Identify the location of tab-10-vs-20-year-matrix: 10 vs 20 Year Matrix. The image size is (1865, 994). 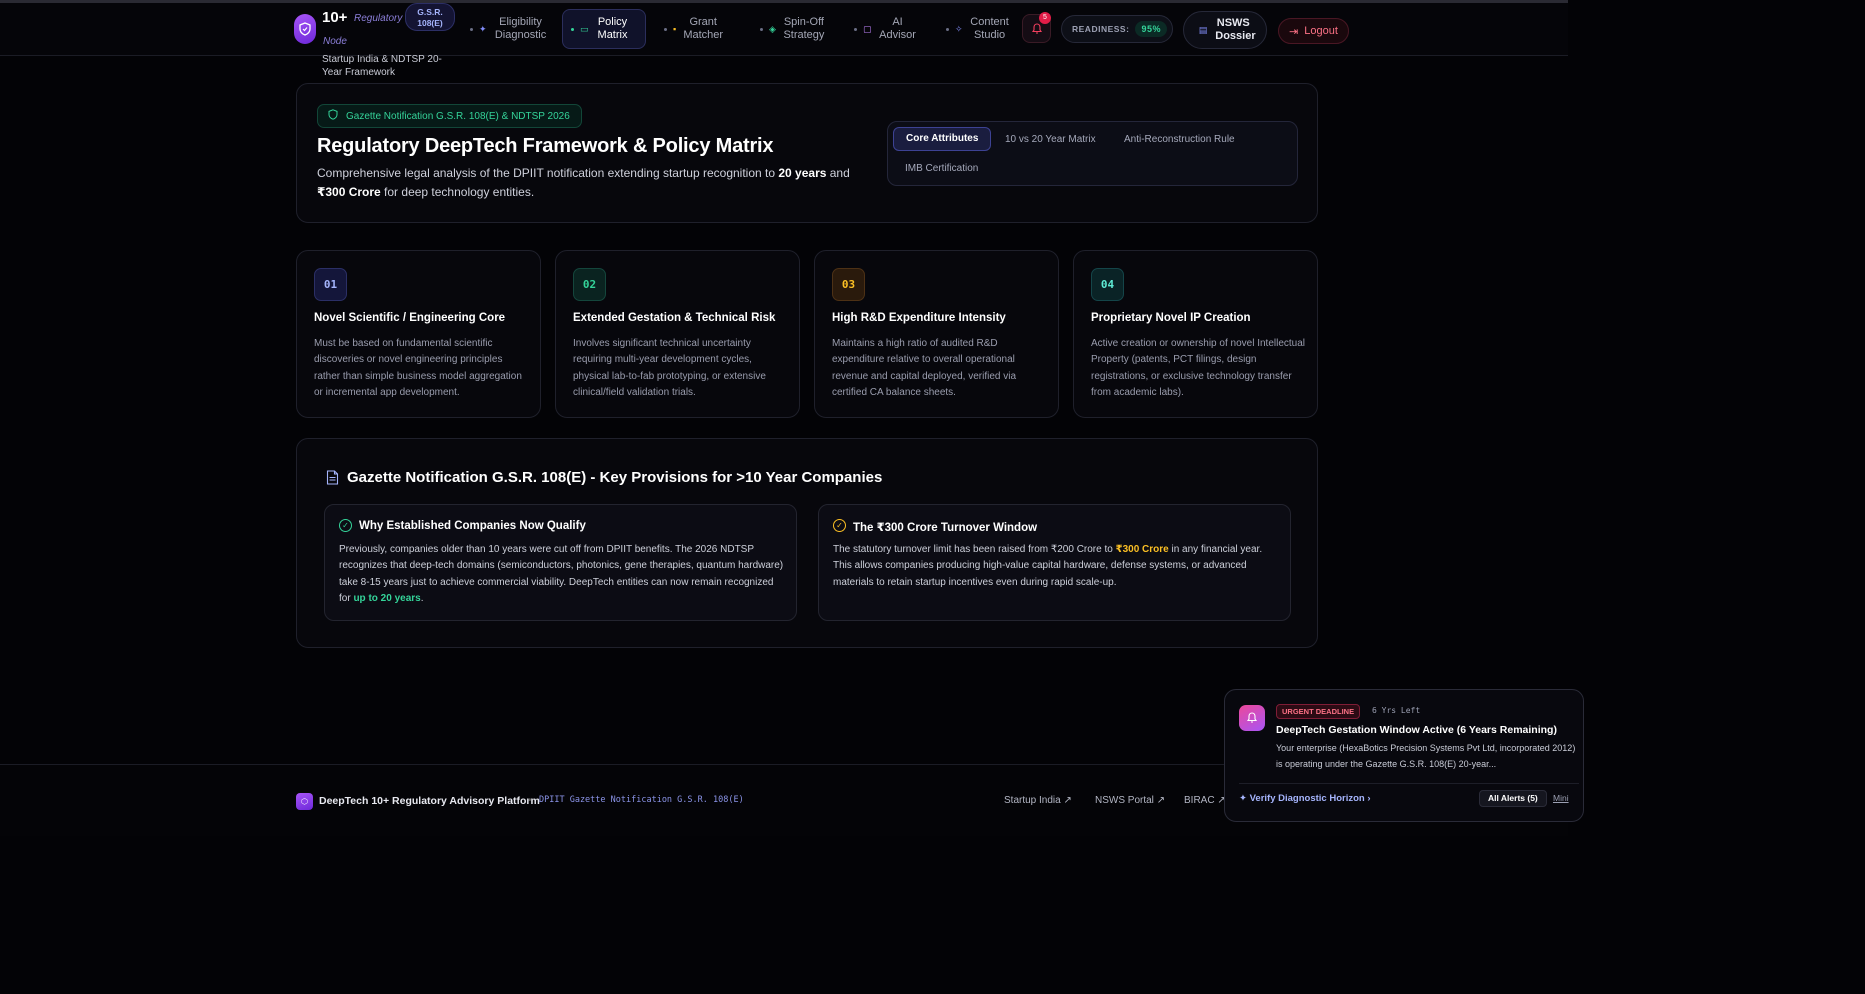
(1050, 140).